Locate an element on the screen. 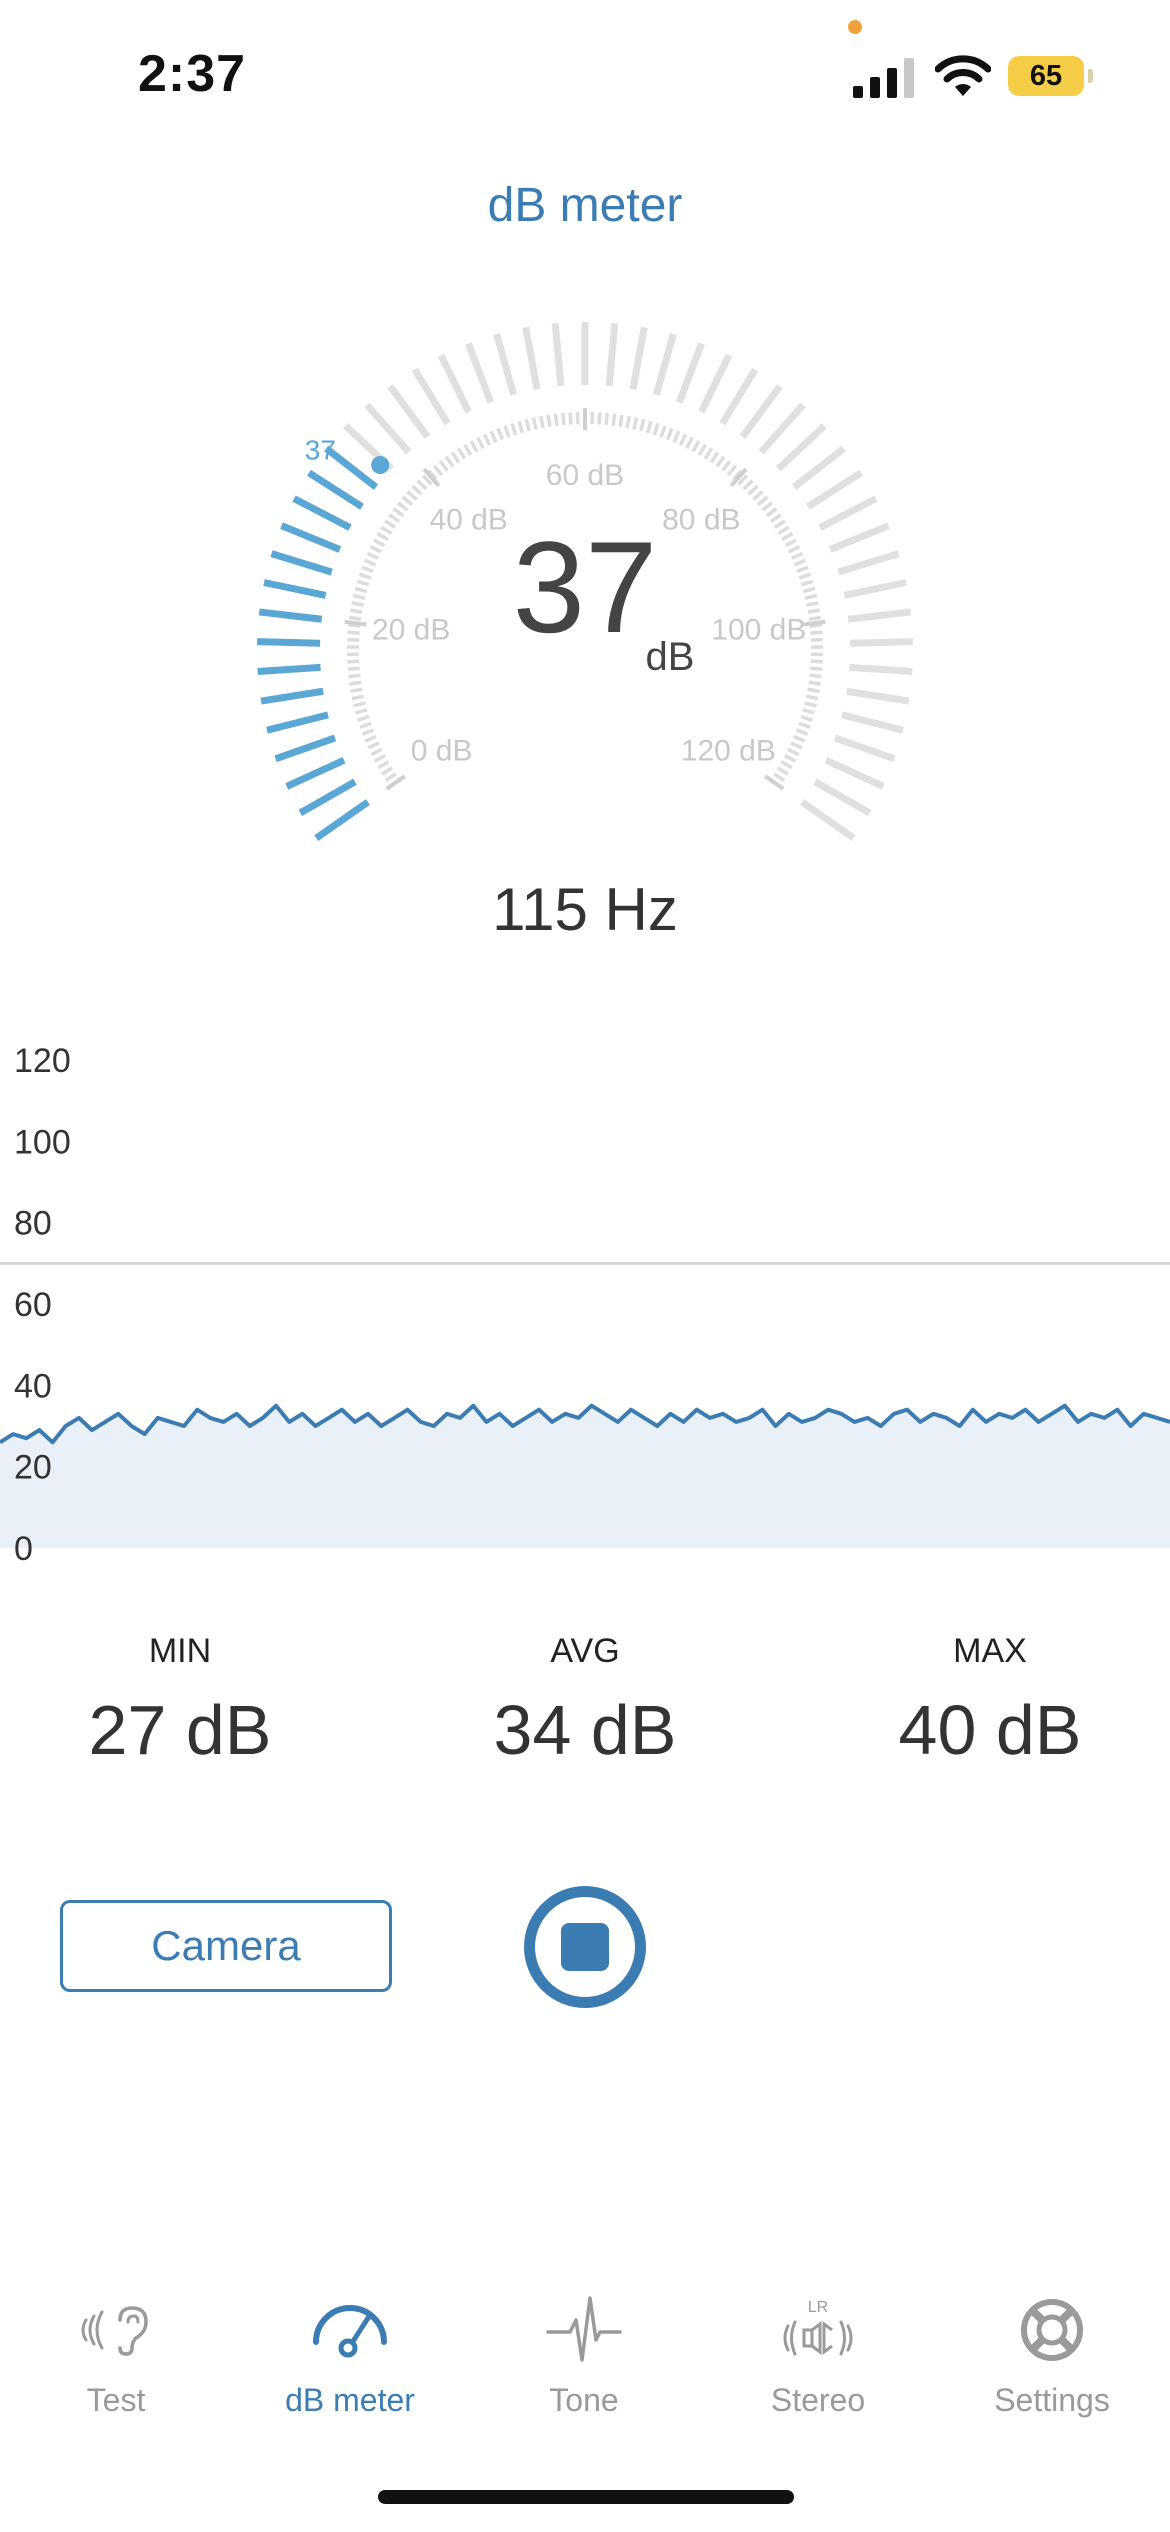  stop-recording-button is located at coordinates (585, 1947).